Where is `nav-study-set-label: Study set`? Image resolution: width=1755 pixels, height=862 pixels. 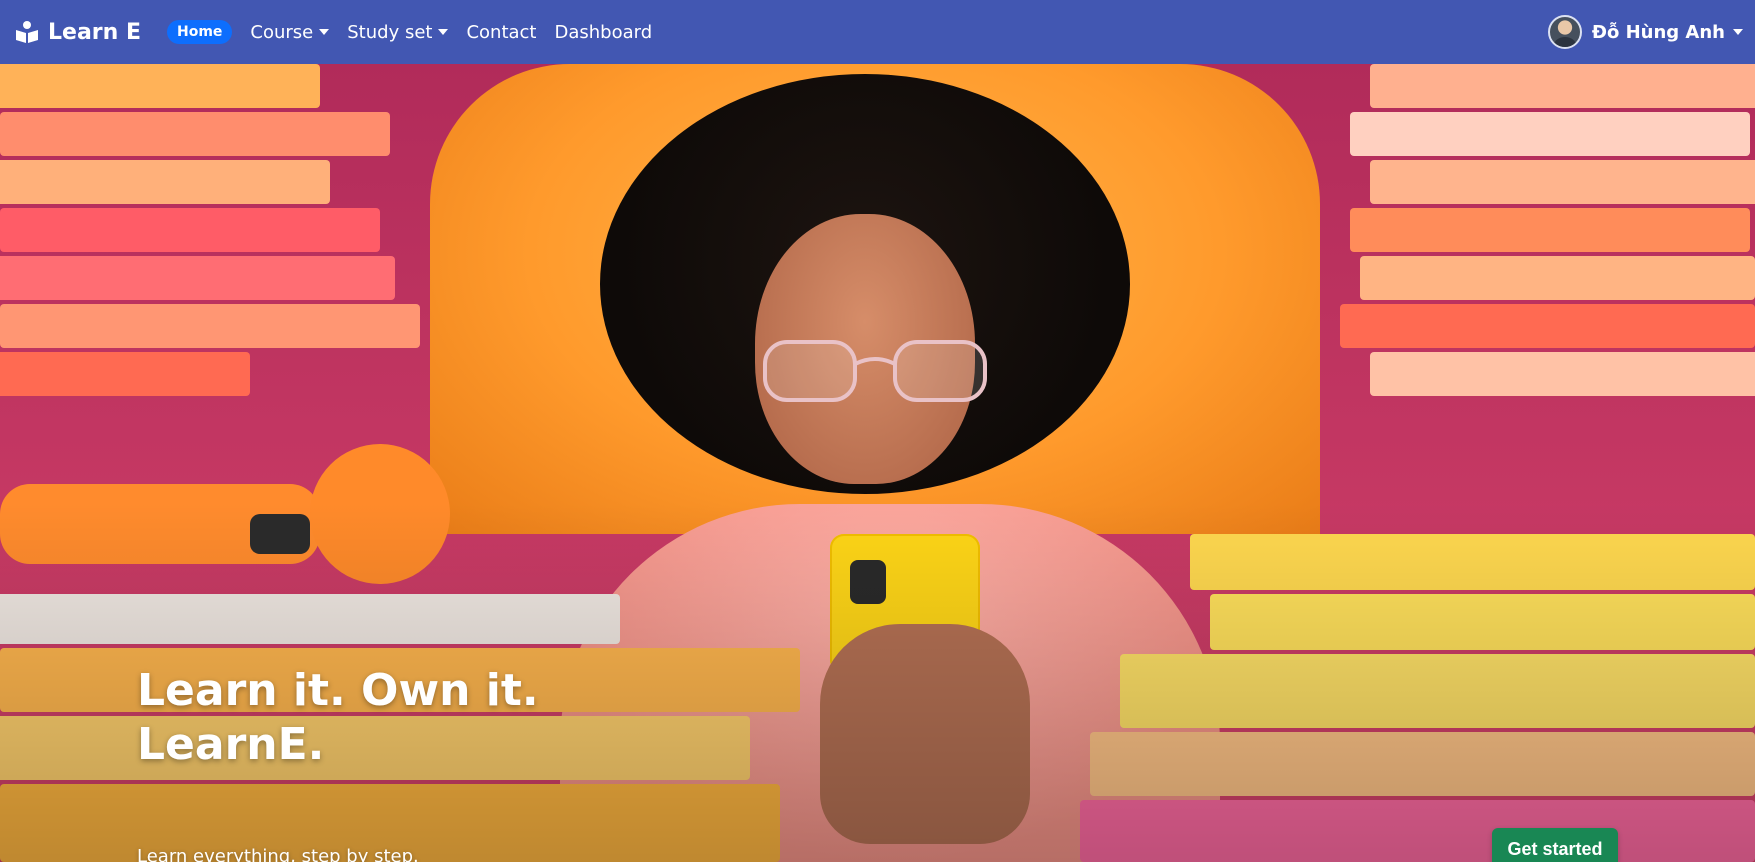
nav-study-set-label: Study set is located at coordinates (390, 32).